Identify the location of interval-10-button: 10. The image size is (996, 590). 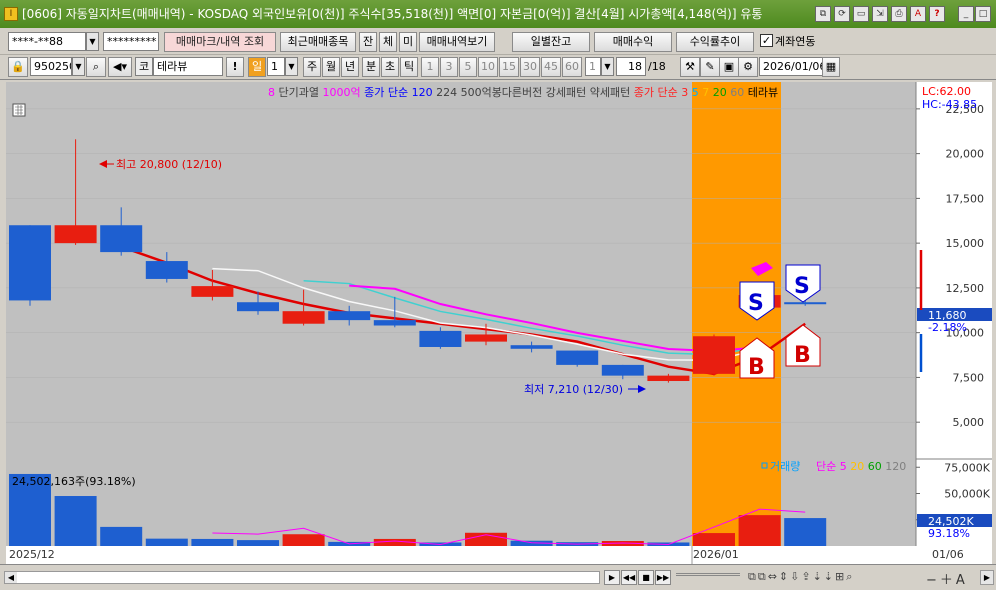
(488, 67).